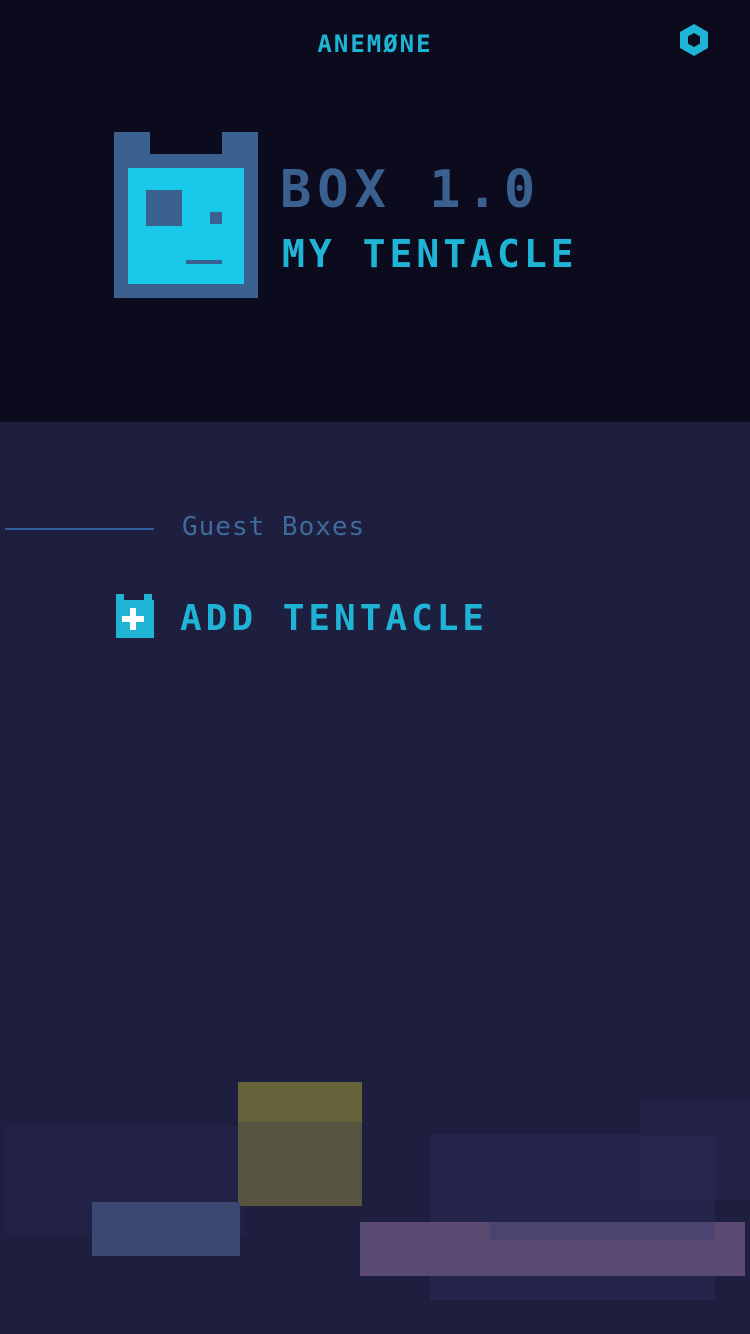 The image size is (750, 1334). What do you see at coordinates (411, 190) in the screenshot?
I see `box-version-label: BOX 1.0` at bounding box center [411, 190].